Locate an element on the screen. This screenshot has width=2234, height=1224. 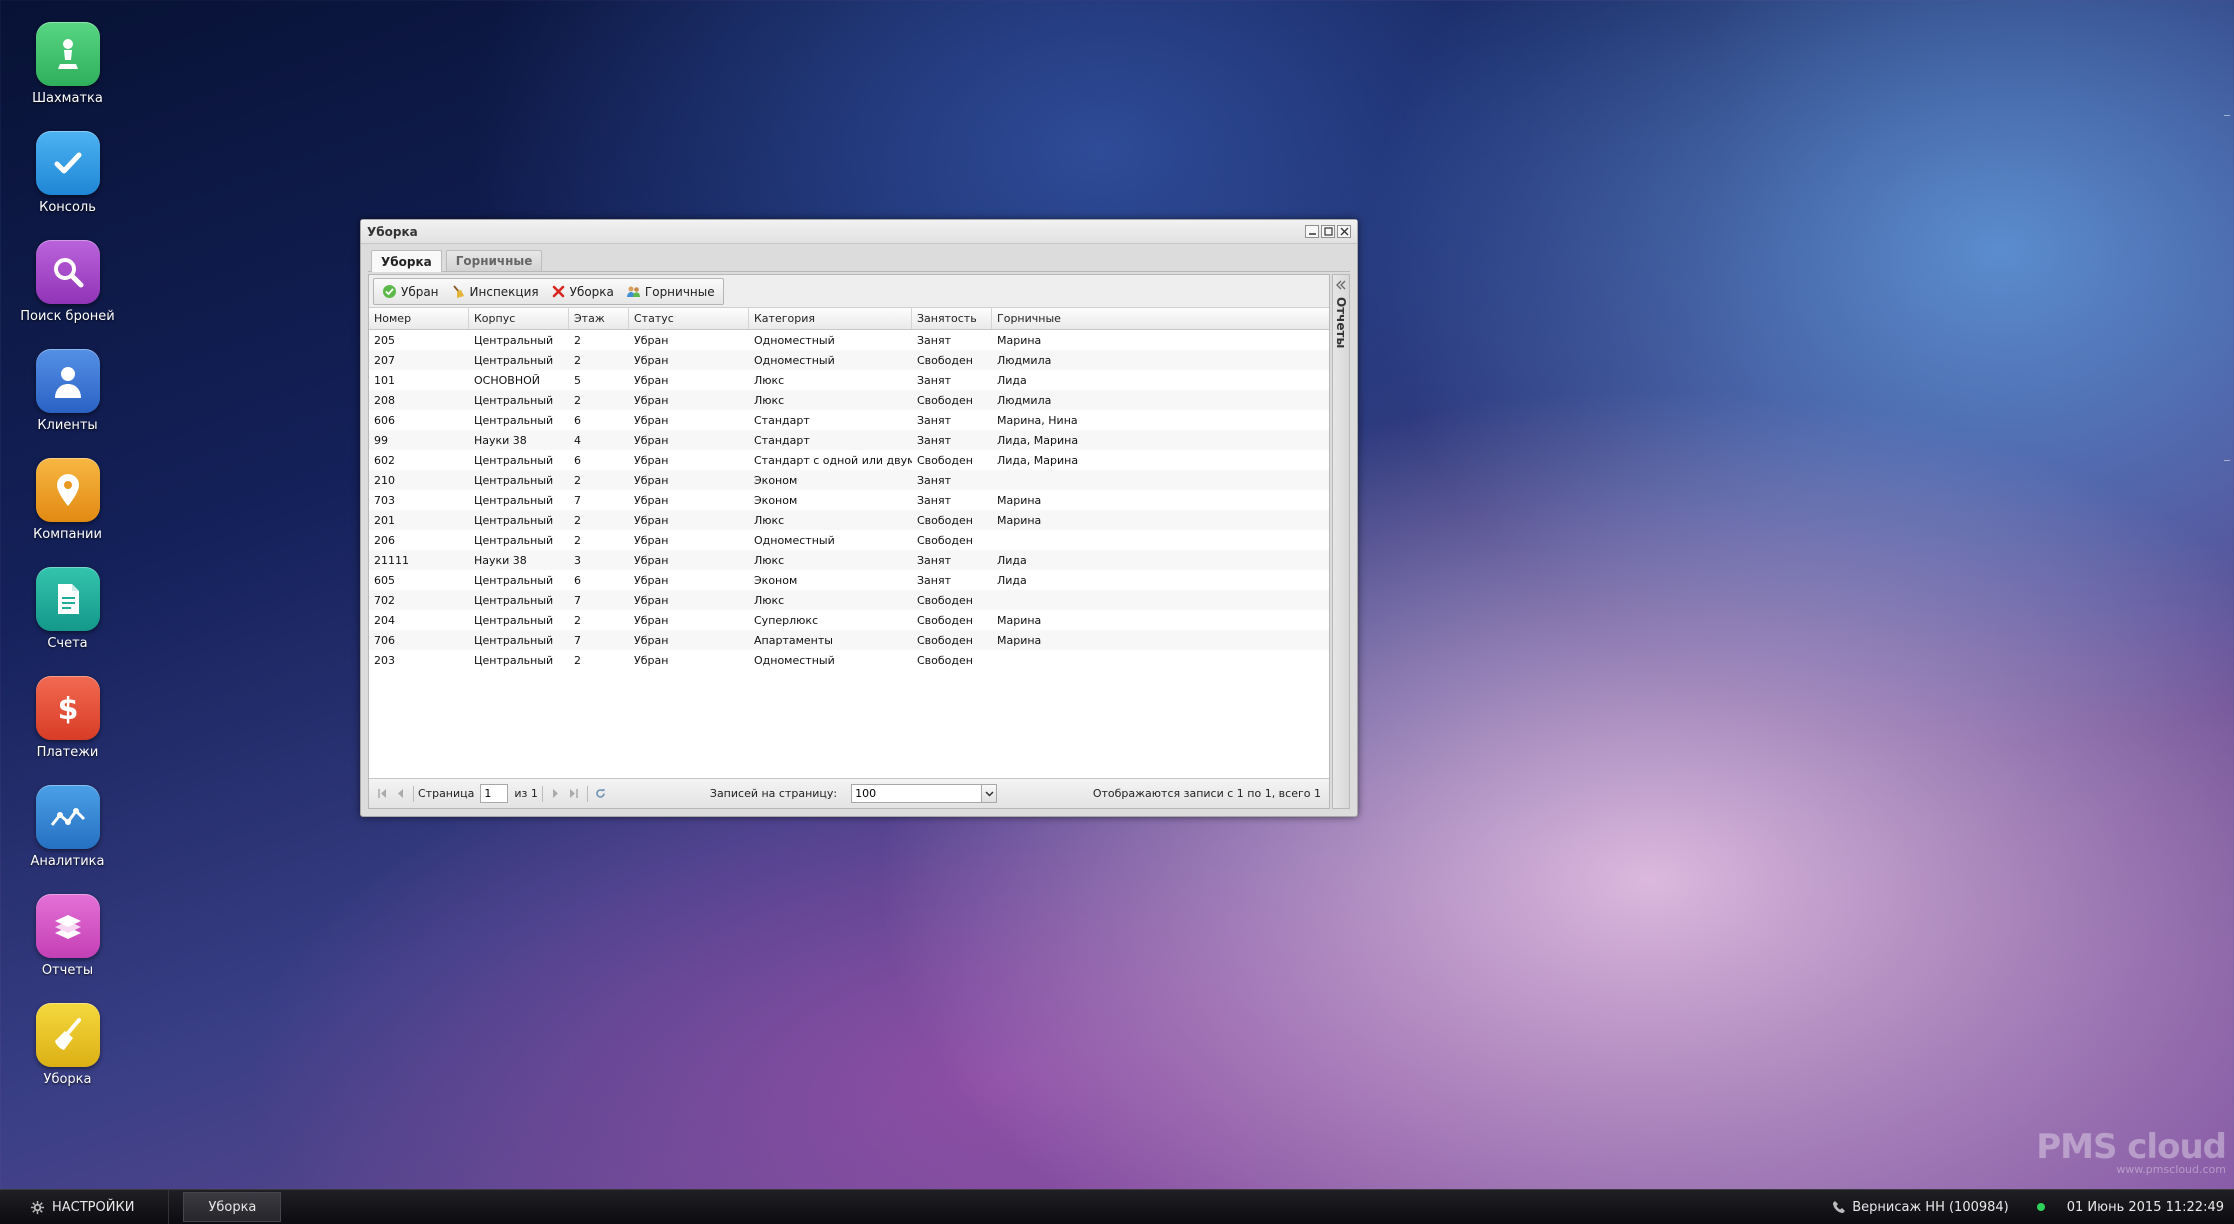
tab-cleaning: Уборка is located at coordinates (406, 261).